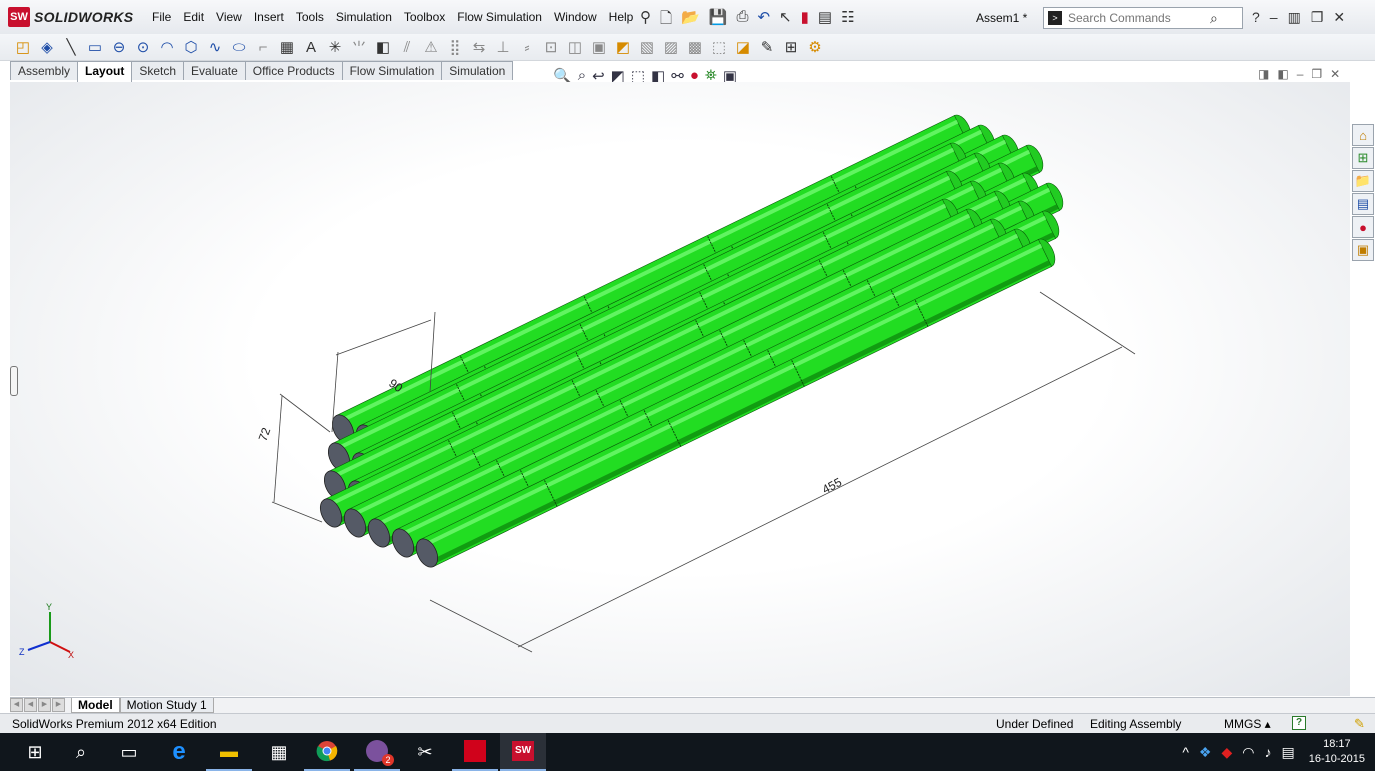  What do you see at coordinates (71, 47) in the screenshot?
I see `line-icon: ╲` at bounding box center [71, 47].